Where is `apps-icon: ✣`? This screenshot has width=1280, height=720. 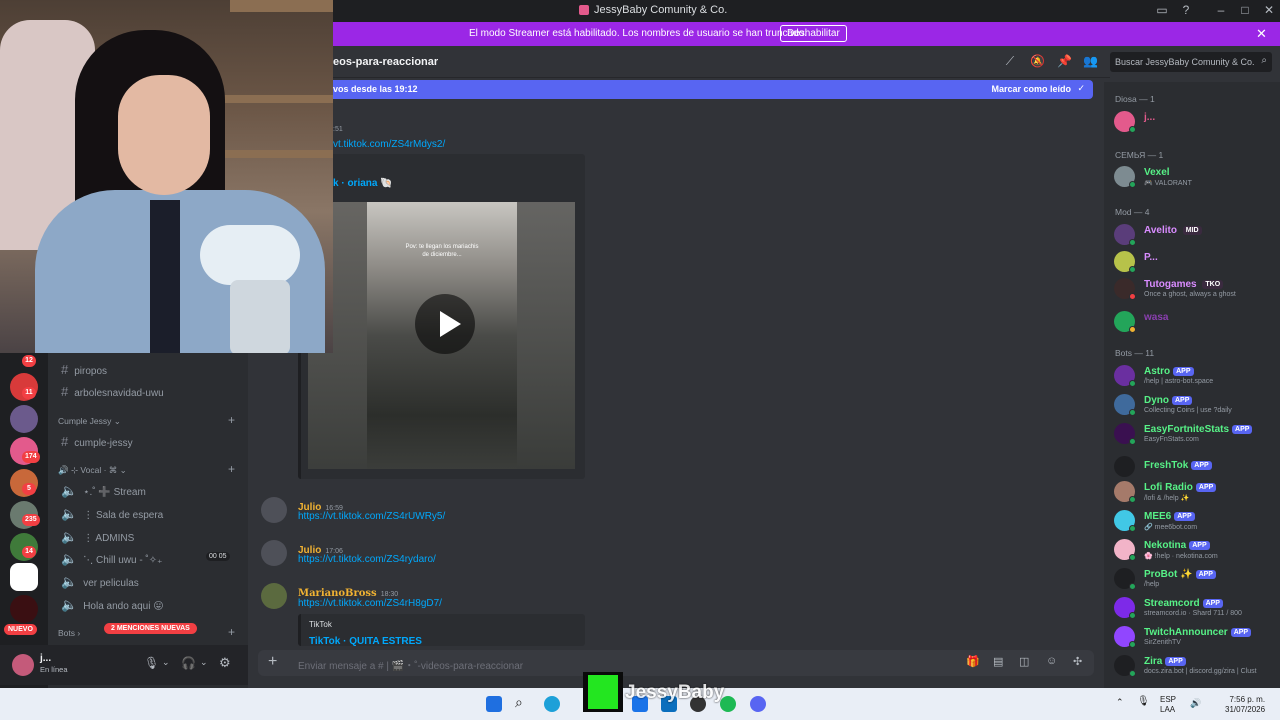 apps-icon: ✣ is located at coordinates (1077, 661).